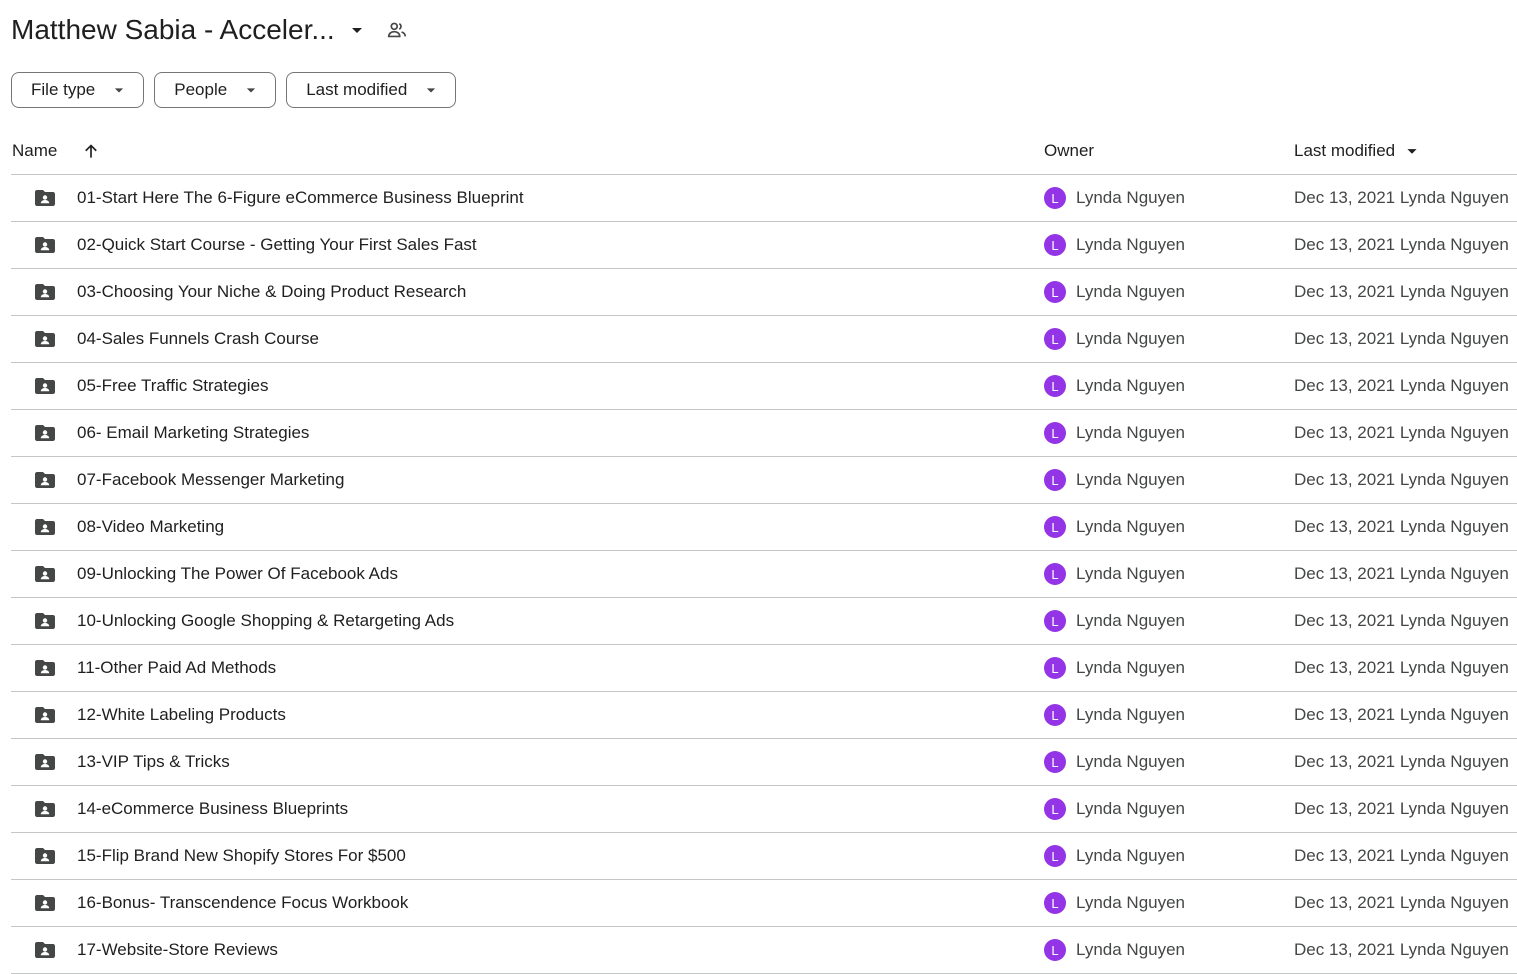 This screenshot has width=1517, height=974. I want to click on column-header-row: Name Owner Last modified, so click(764, 151).